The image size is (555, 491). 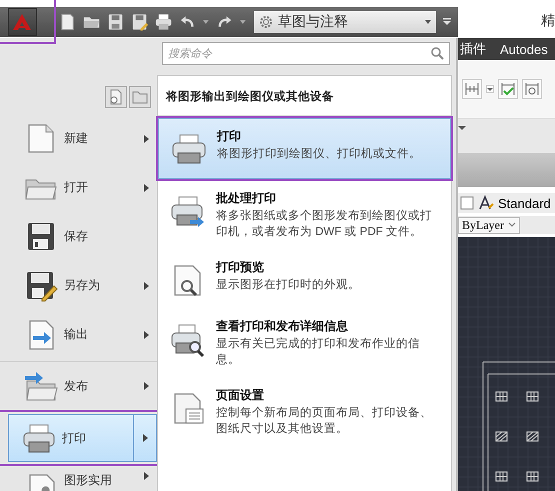 I want to click on gear-icon, so click(x=266, y=22).